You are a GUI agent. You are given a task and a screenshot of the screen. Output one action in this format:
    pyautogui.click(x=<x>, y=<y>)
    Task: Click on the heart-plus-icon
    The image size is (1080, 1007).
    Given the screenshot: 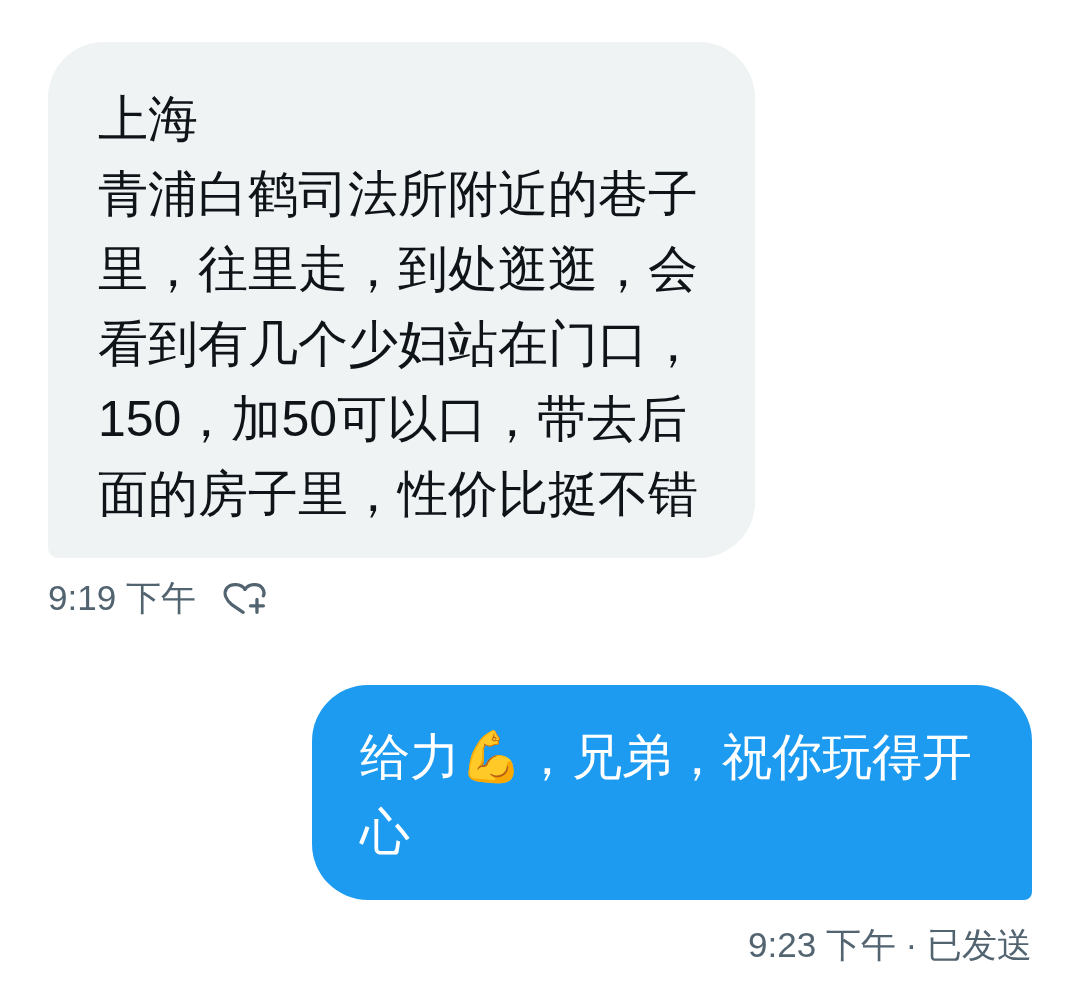 What is the action you would take?
    pyautogui.click(x=244, y=598)
    